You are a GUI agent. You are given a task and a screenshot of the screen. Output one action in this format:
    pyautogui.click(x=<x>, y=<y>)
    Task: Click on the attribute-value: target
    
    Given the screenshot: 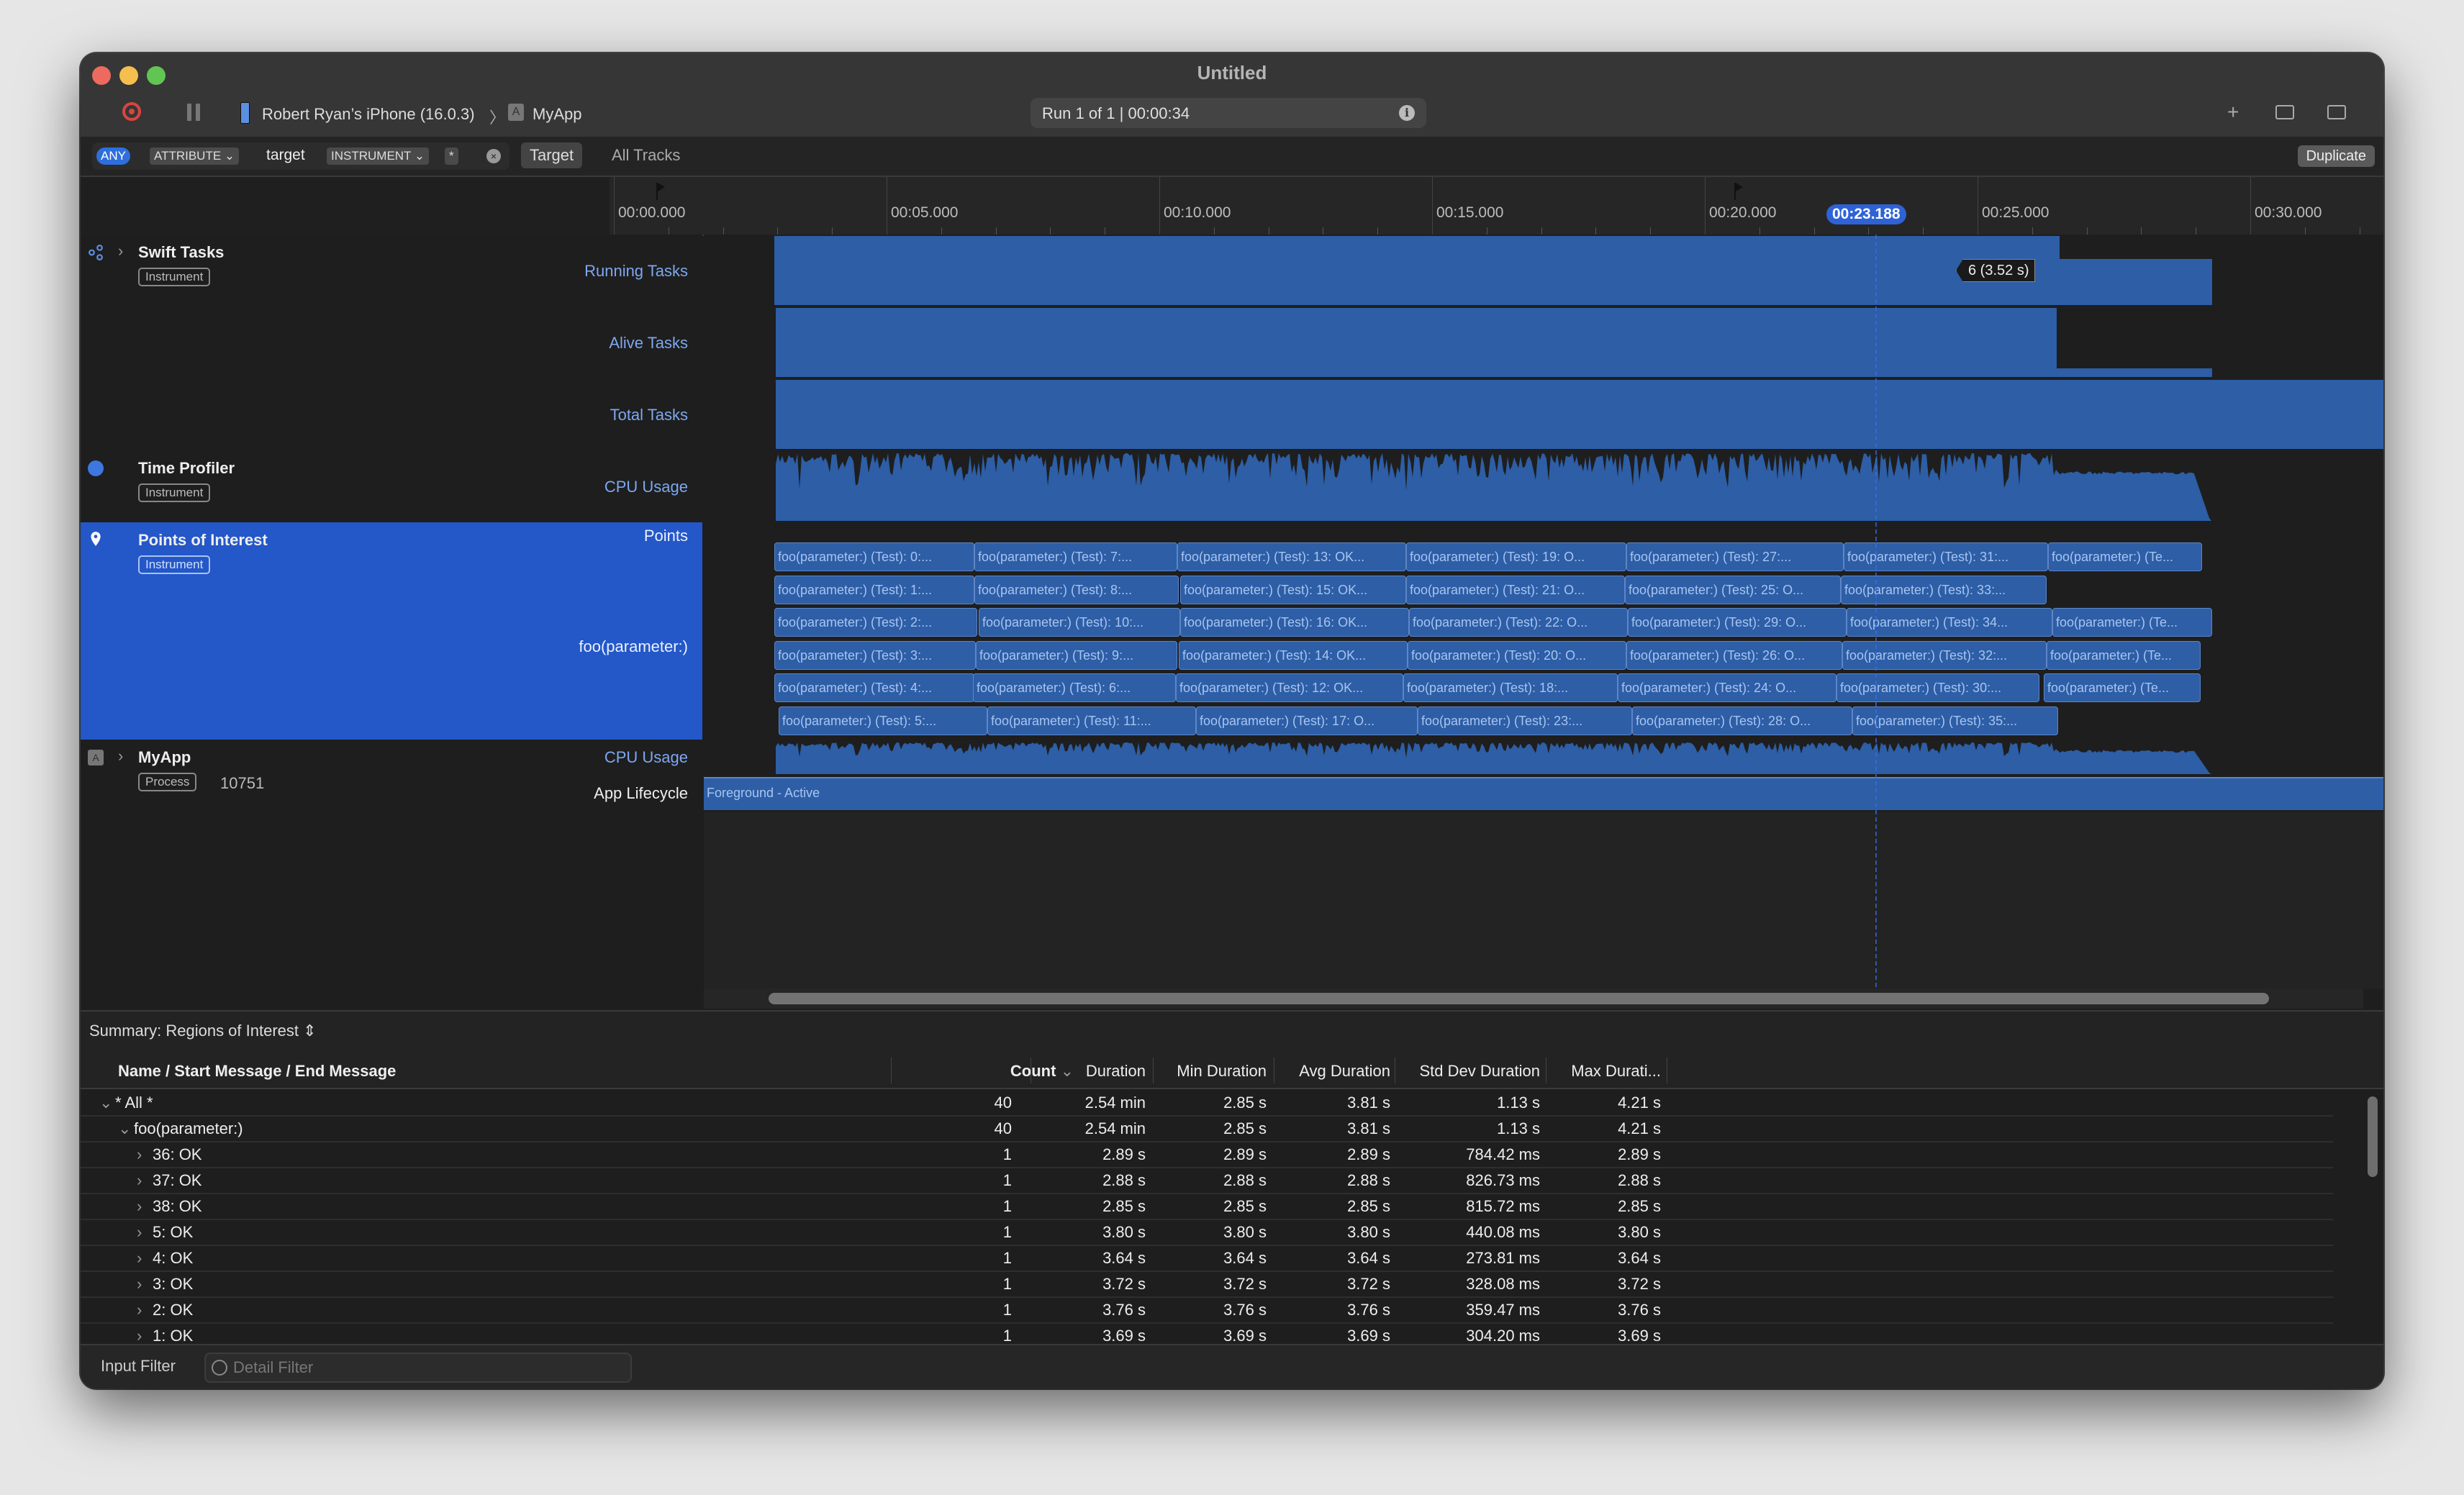 What is the action you would take?
    pyautogui.click(x=285, y=155)
    